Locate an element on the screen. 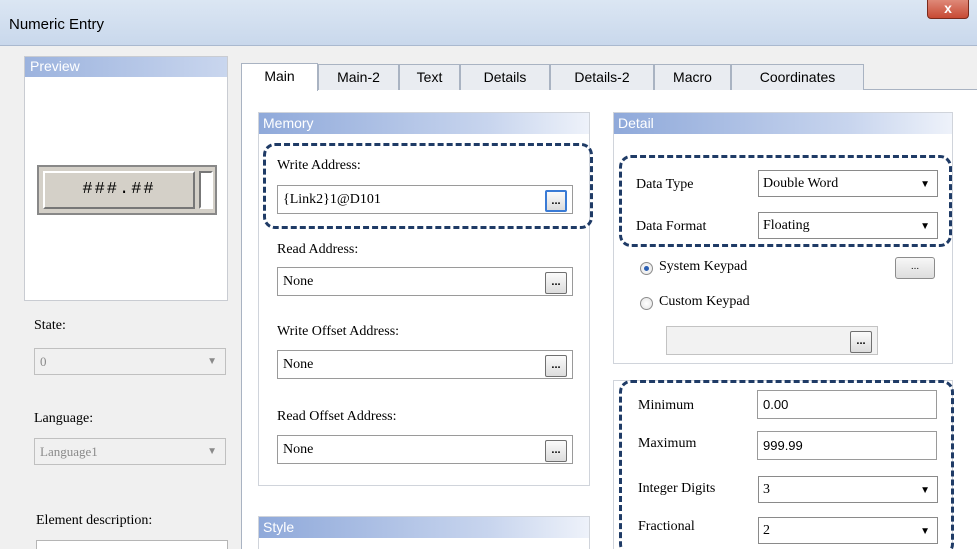 The image size is (977, 549). write-offset-value: None is located at coordinates (298, 364).